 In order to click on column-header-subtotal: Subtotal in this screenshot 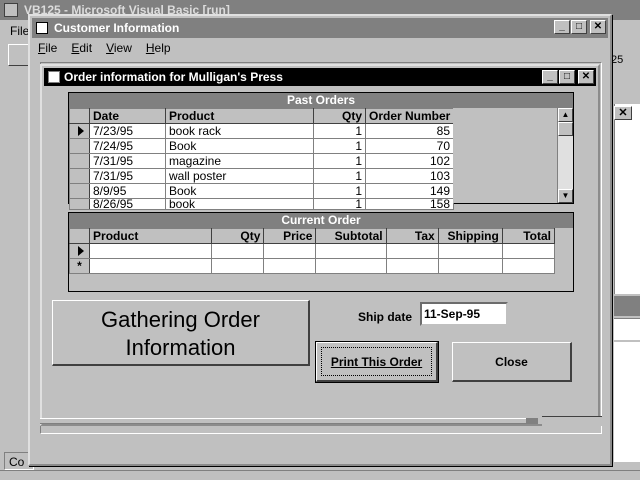, I will do `click(351, 236)`.